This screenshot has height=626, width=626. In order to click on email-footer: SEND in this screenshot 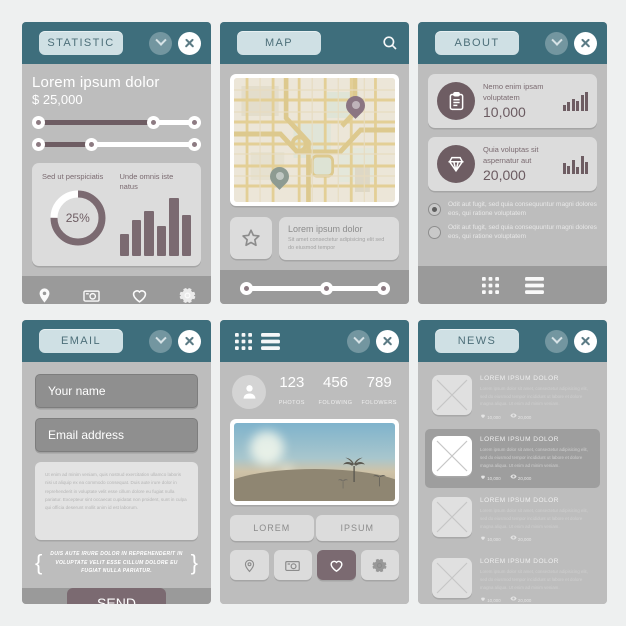, I will do `click(116, 595)`.